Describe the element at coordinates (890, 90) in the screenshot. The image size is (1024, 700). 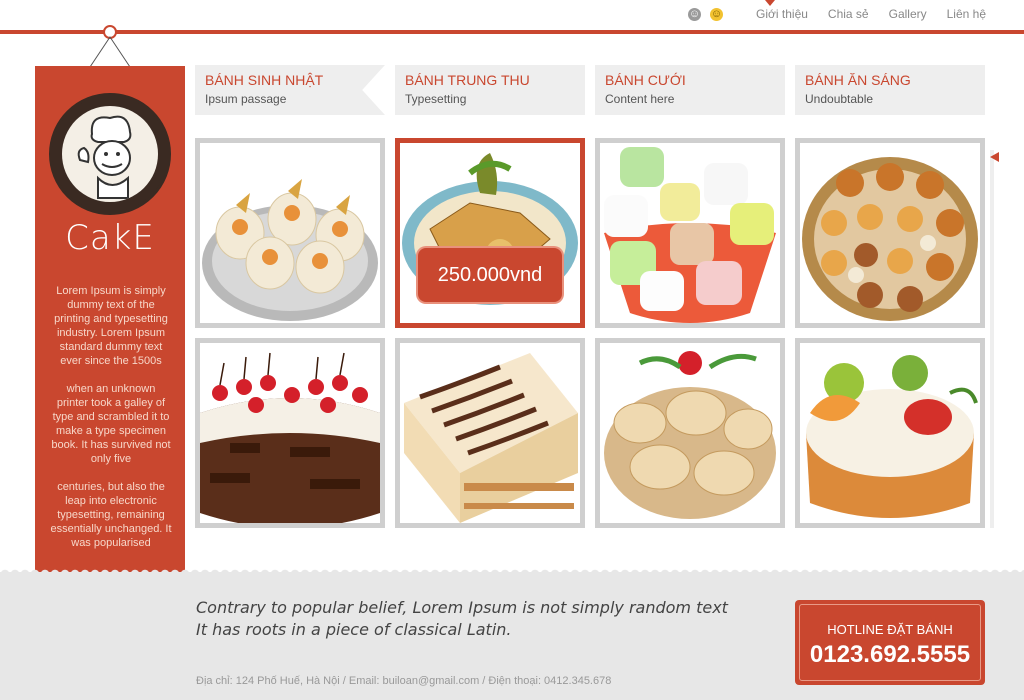
I see `category-tab-banh-an-sang: BÁNH ĂN SÁNG Undoubtable` at that location.